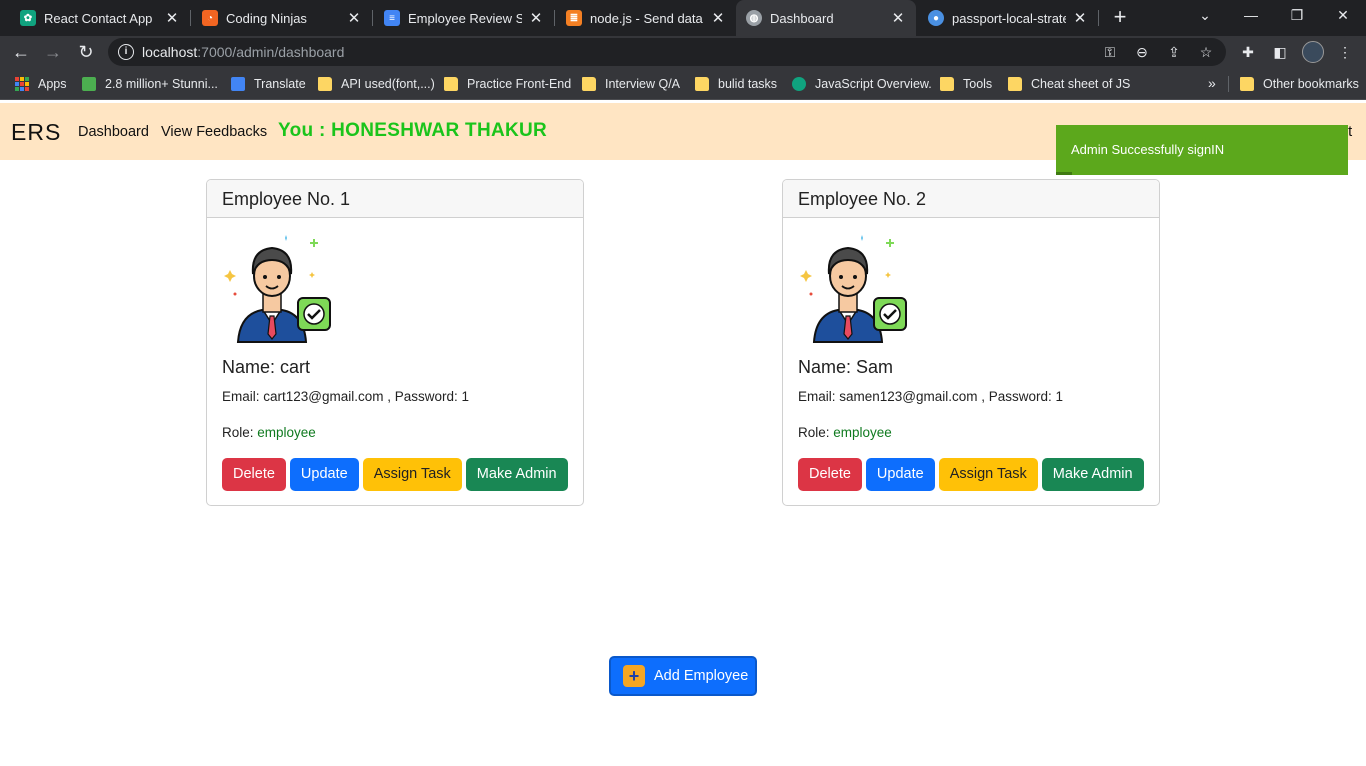  I want to click on restore-button: ❐, so click(1297, 15).